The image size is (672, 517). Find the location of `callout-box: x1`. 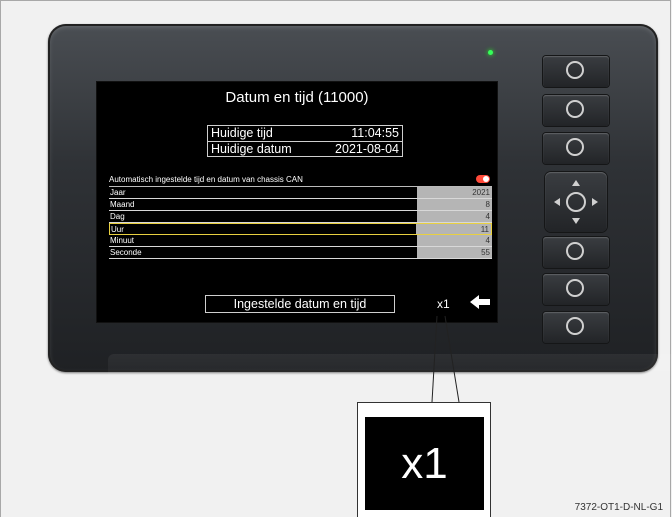

callout-box: x1 is located at coordinates (424, 459).